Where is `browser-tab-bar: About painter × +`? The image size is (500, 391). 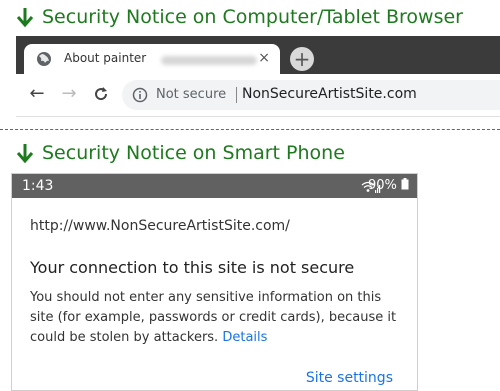
browser-tab-bar: About painter × + is located at coordinates (258, 55).